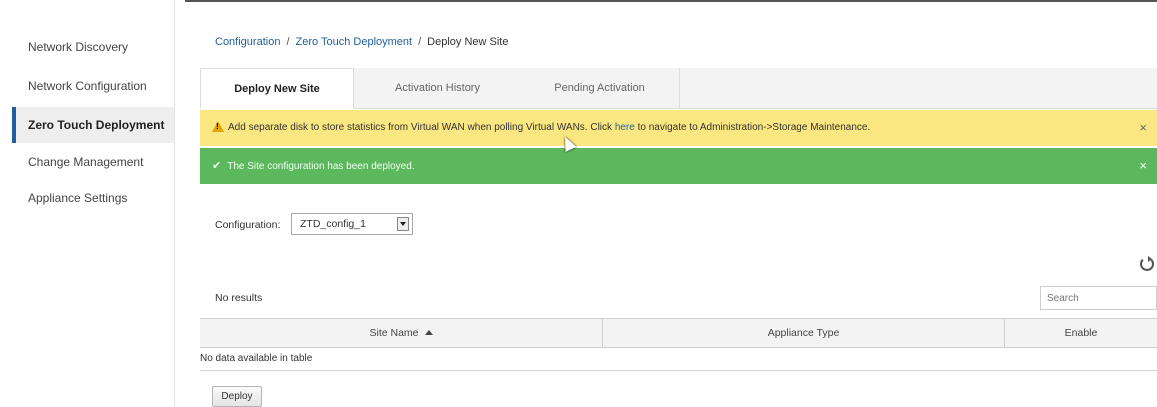 This screenshot has width=1157, height=407. What do you see at coordinates (277, 88) in the screenshot?
I see `tab-deploy-new-site: Deploy New Site` at bounding box center [277, 88].